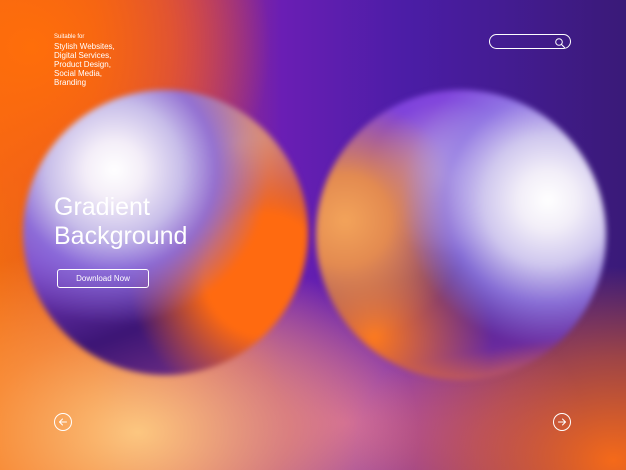  I want to click on suitable-for-label: Suitable for, so click(69, 37).